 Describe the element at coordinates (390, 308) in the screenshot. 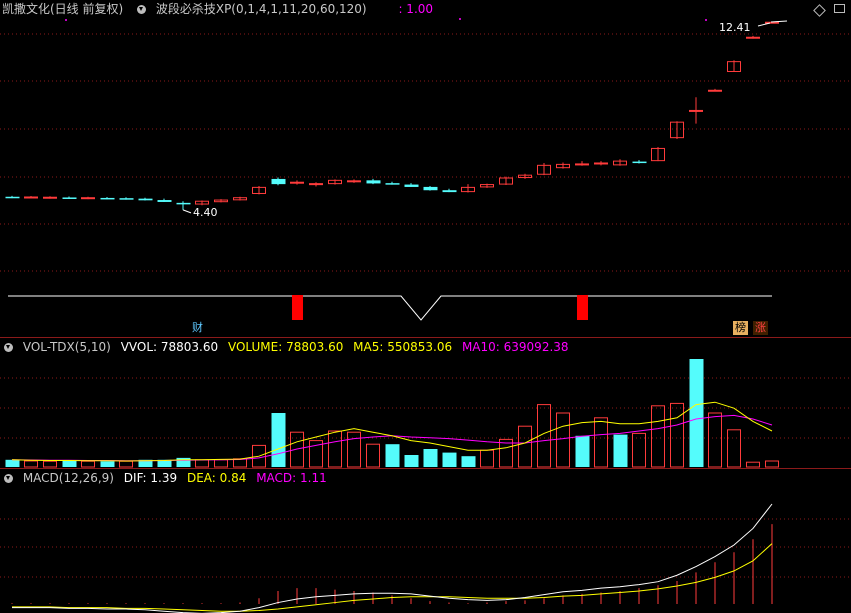

I see `signal-line` at that location.